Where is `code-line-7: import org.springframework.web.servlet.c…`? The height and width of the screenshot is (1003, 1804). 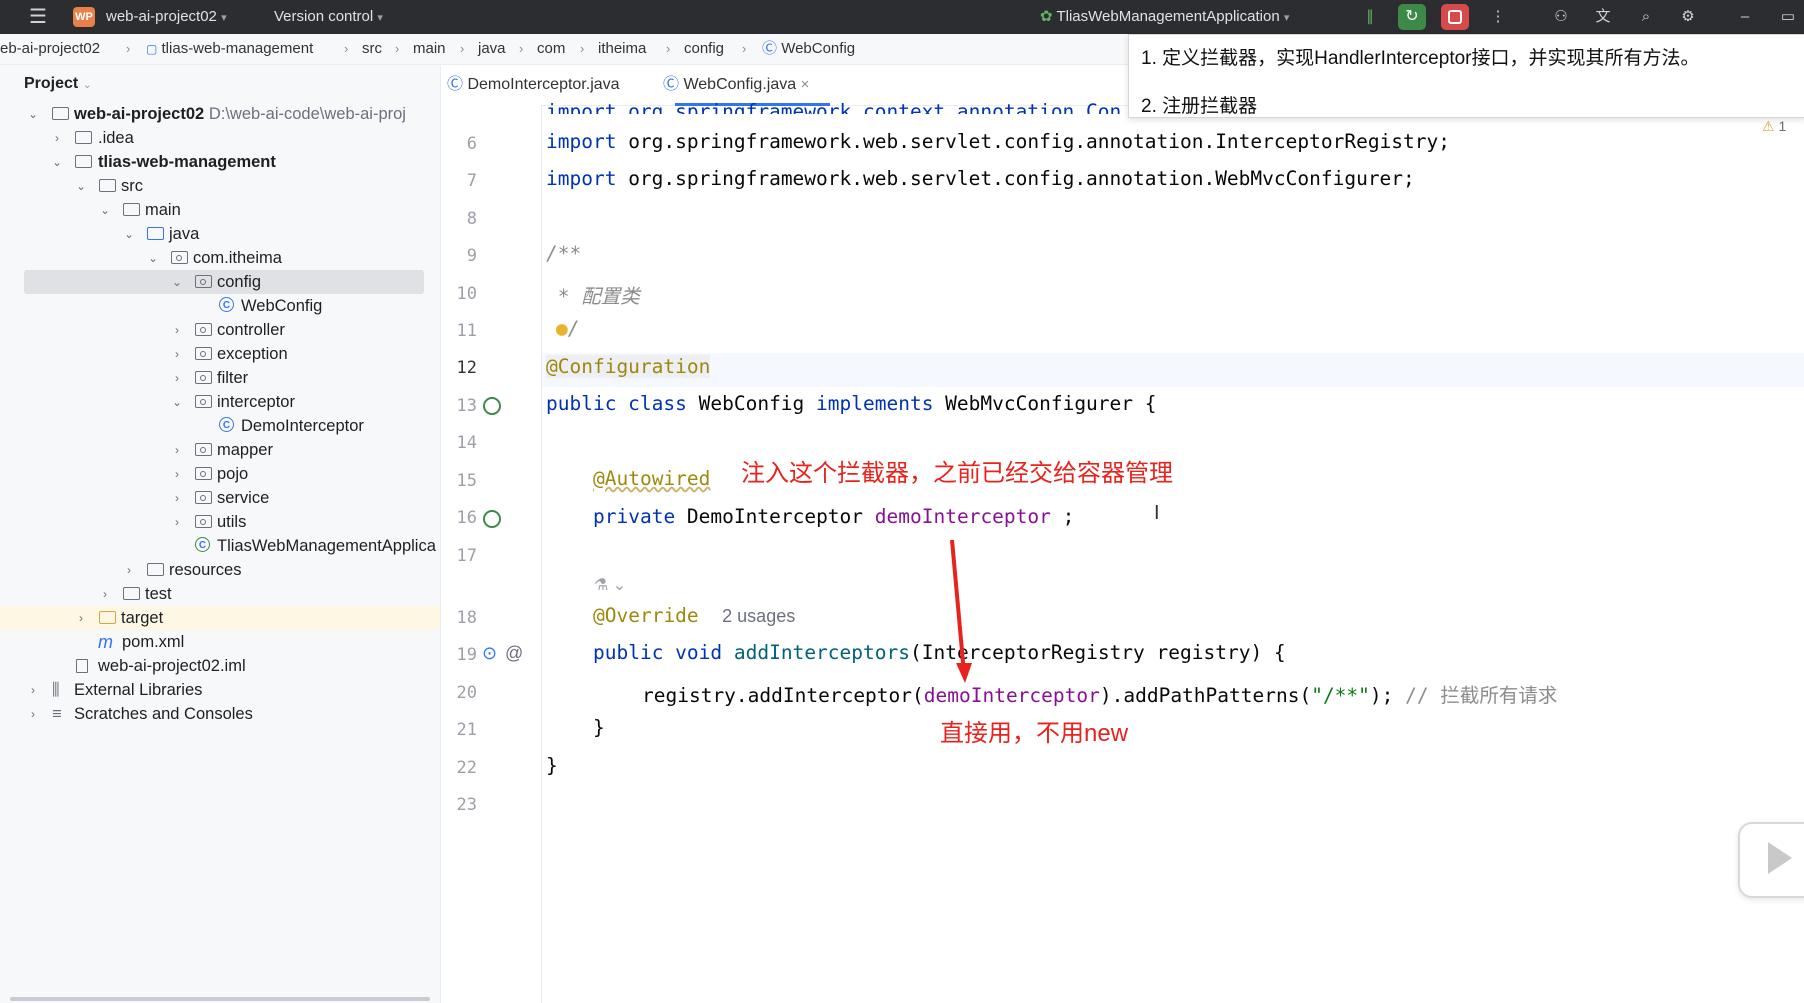 code-line-7: import org.springframework.web.servlet.c… is located at coordinates (980, 178).